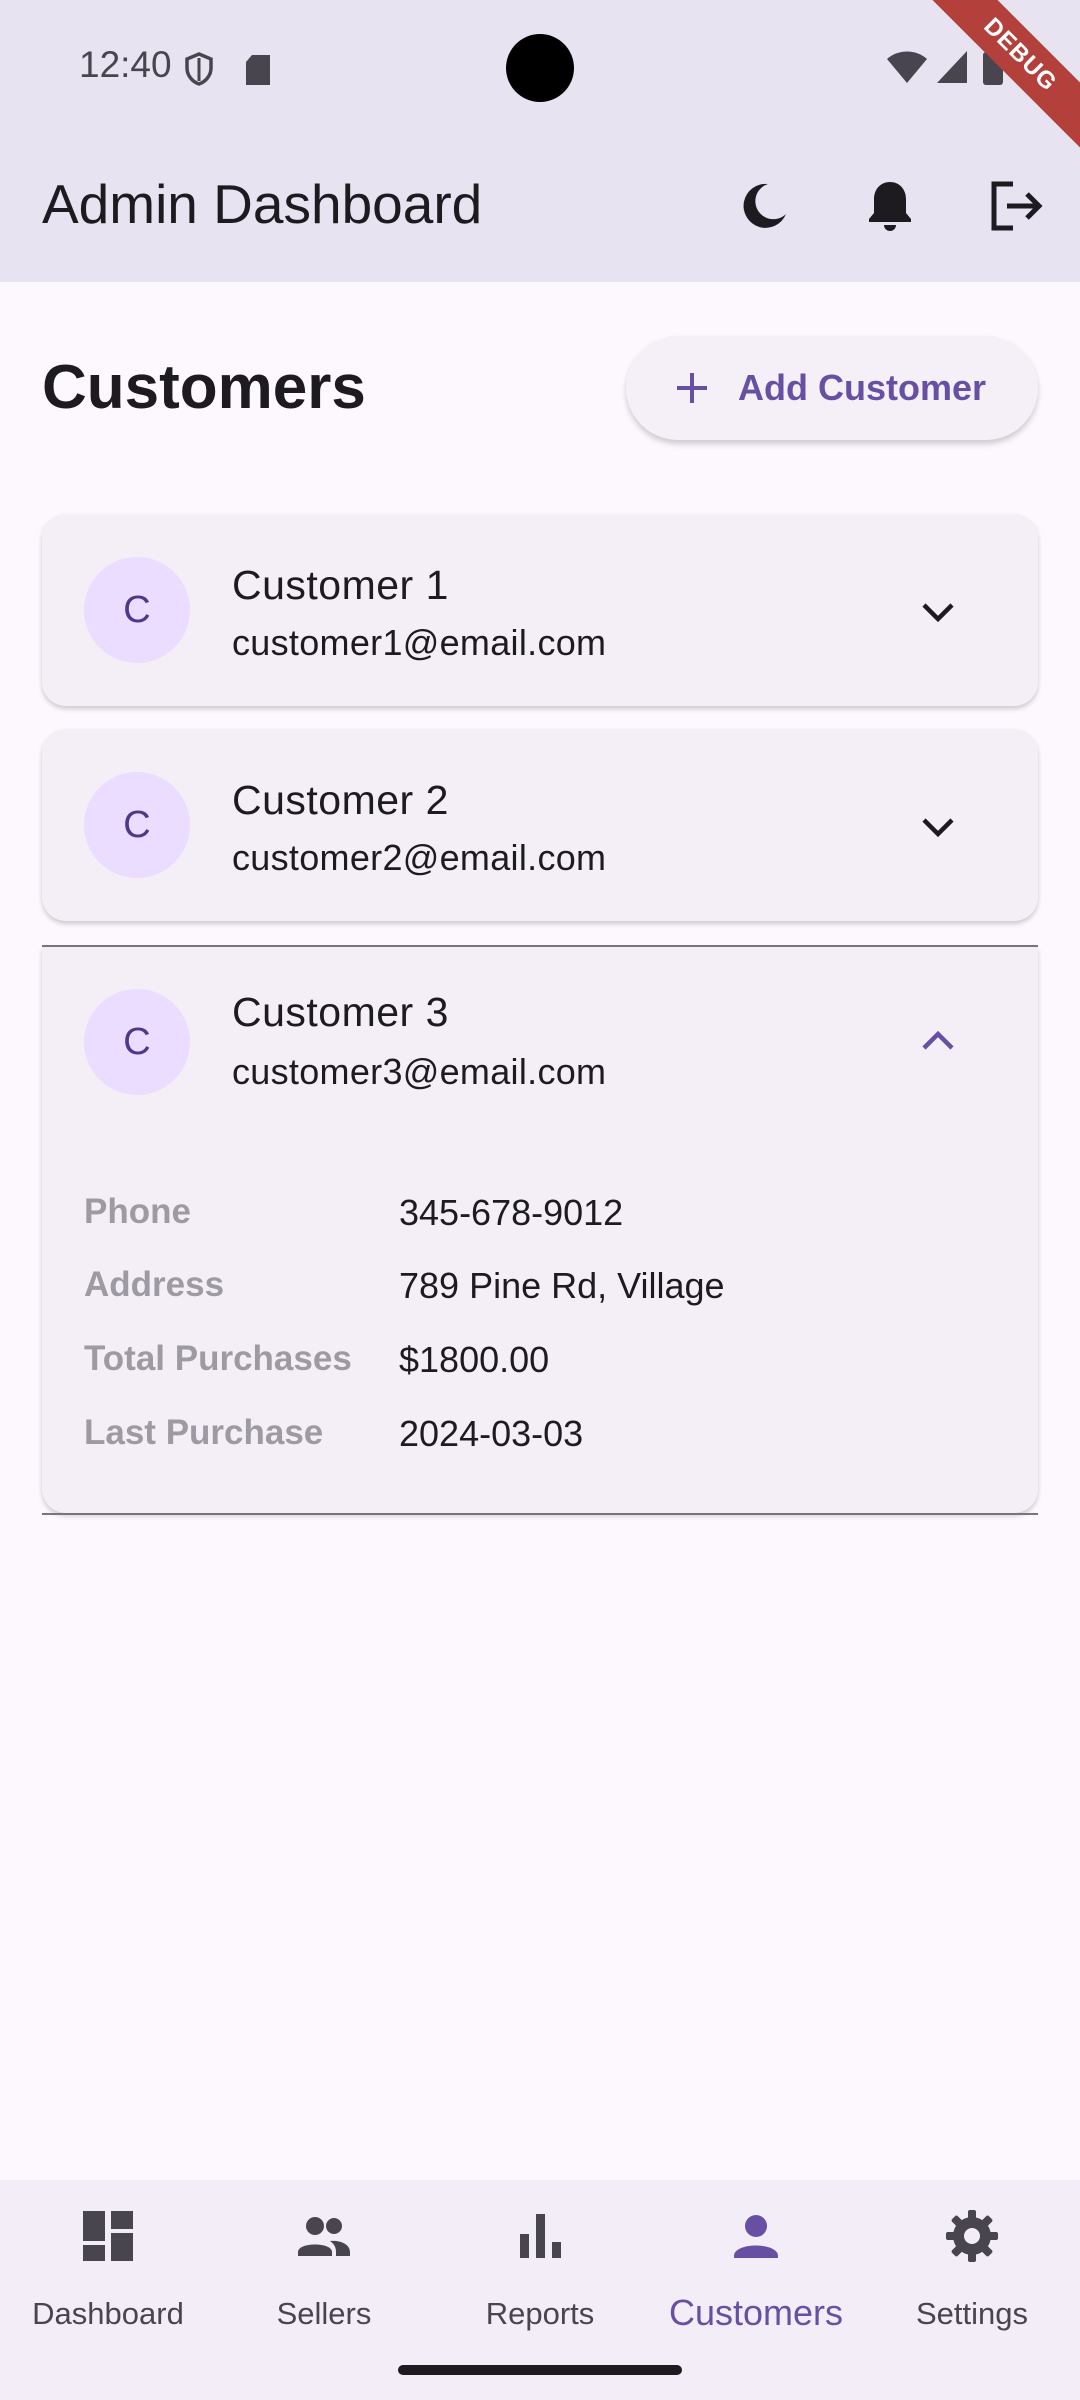 This screenshot has width=1080, height=2400. I want to click on detail-label: Phone, so click(137, 1211).